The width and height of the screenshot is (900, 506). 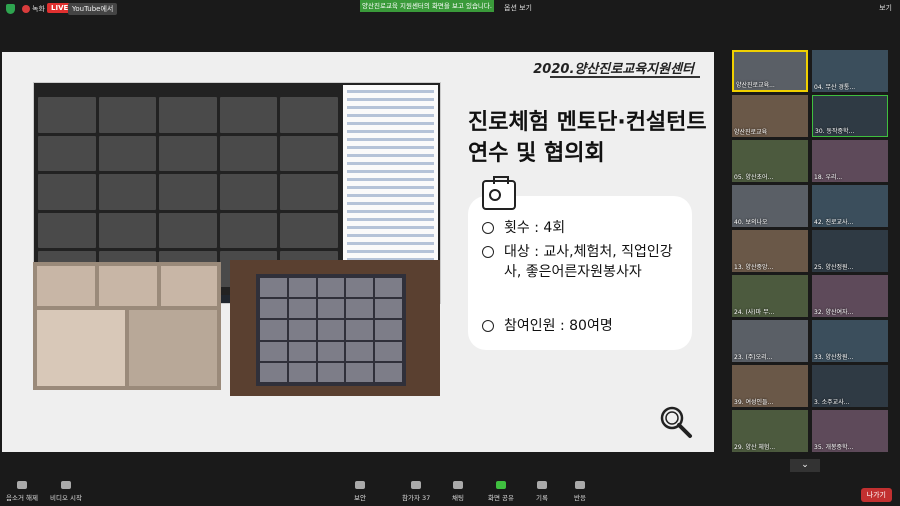 I want to click on info-item-target: 대상 : 교사,체험처, 직업인강사, 좋은어른자원봉사자, so click(x=582, y=262).